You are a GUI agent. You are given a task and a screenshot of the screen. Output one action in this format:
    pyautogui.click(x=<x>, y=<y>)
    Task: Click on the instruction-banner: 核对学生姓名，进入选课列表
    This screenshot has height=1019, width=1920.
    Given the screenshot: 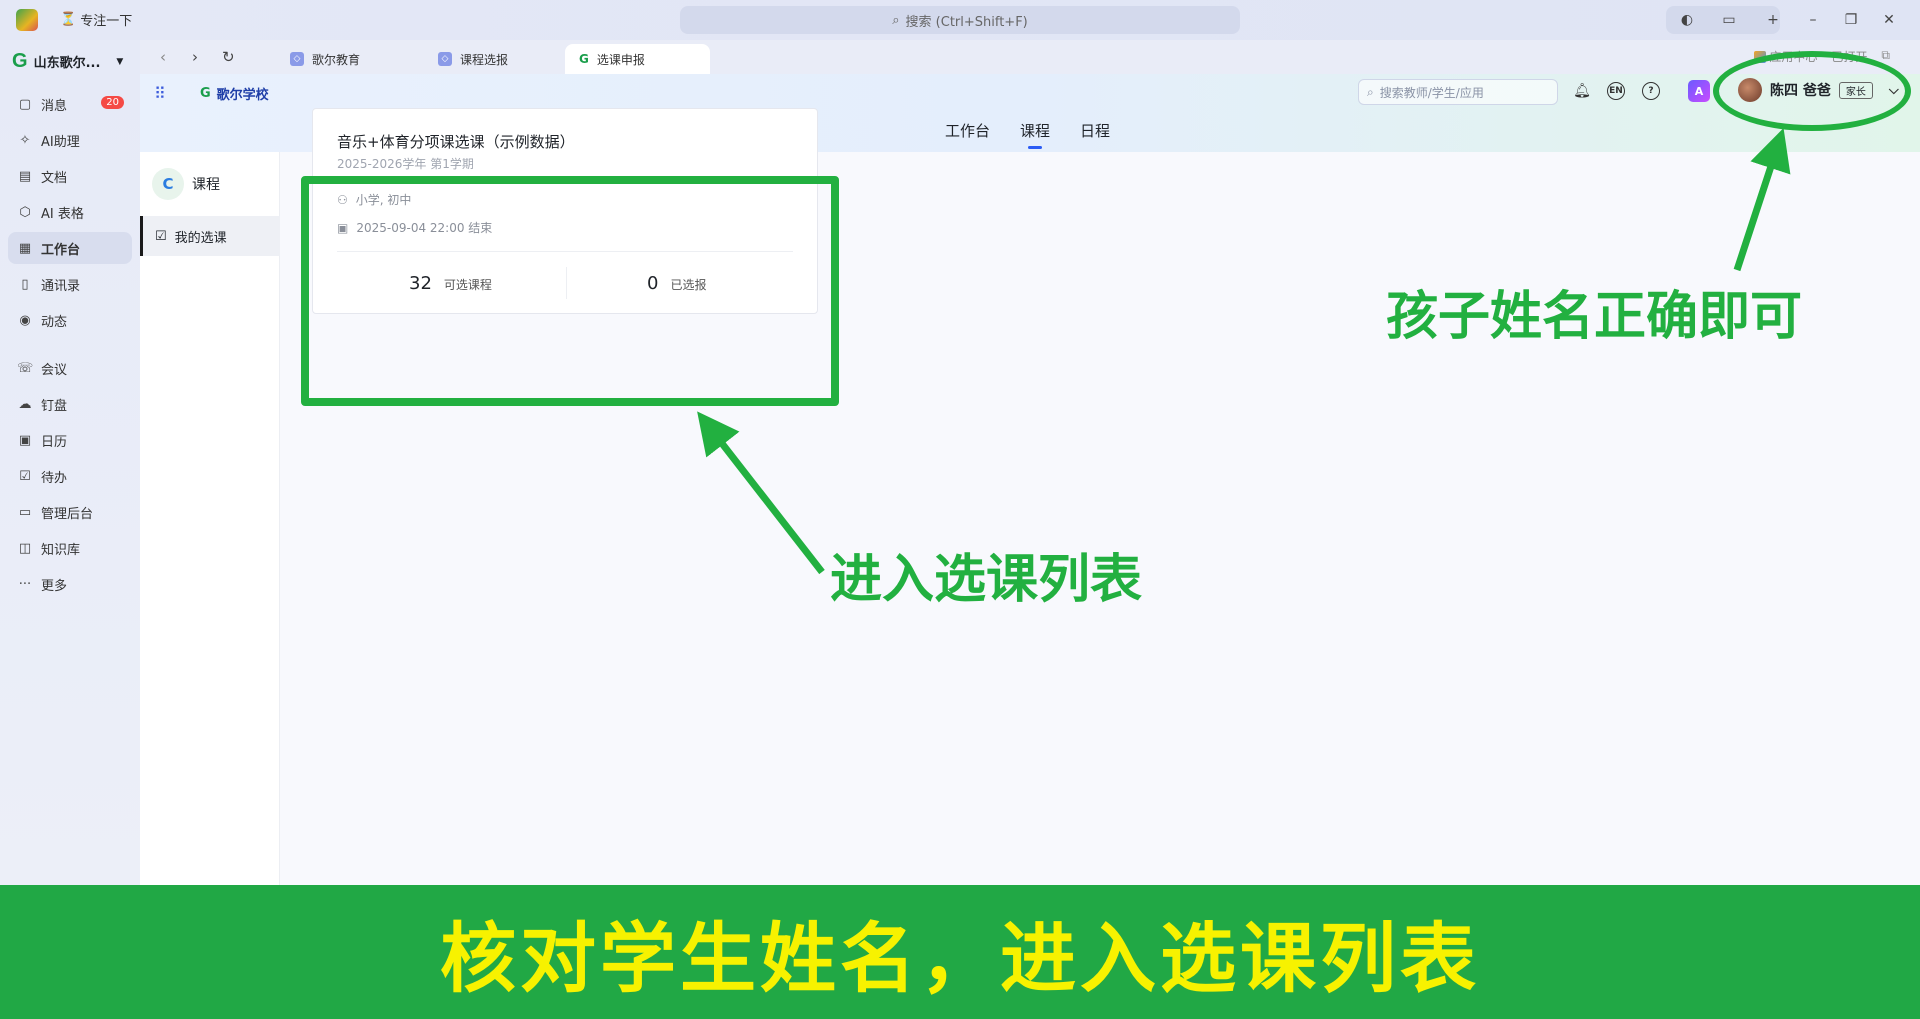 What is the action you would take?
    pyautogui.click(x=960, y=952)
    